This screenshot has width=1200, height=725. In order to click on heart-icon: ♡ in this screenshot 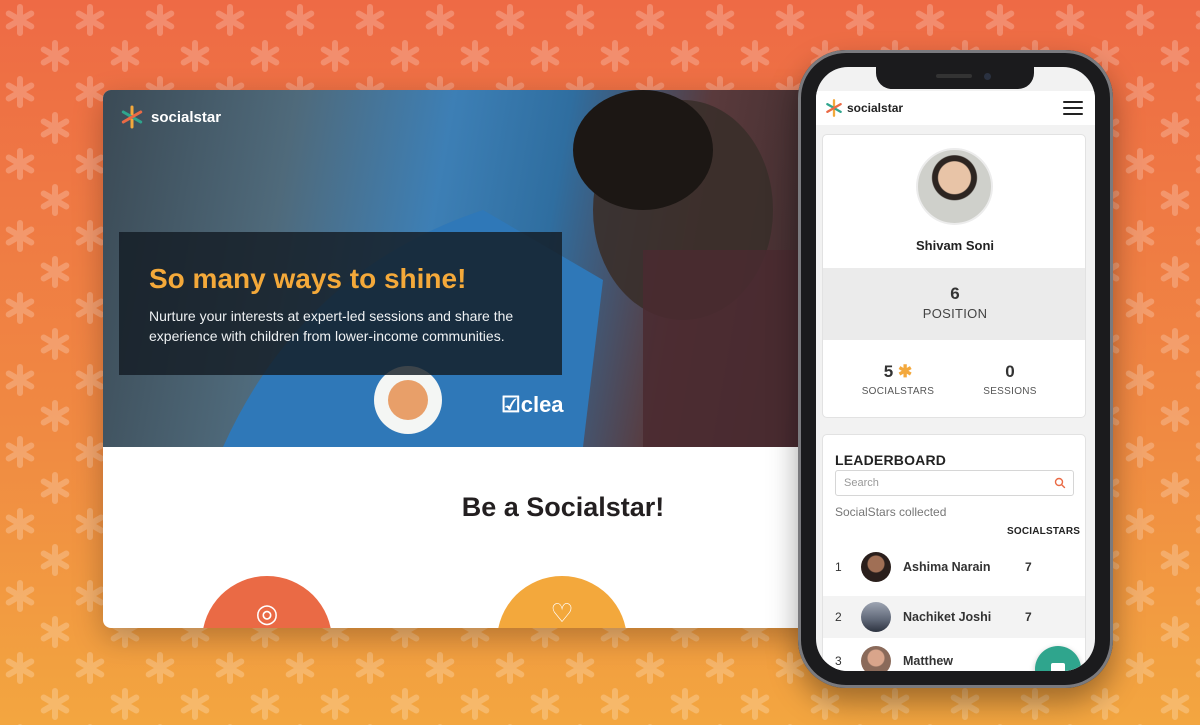, I will do `click(562, 613)`.